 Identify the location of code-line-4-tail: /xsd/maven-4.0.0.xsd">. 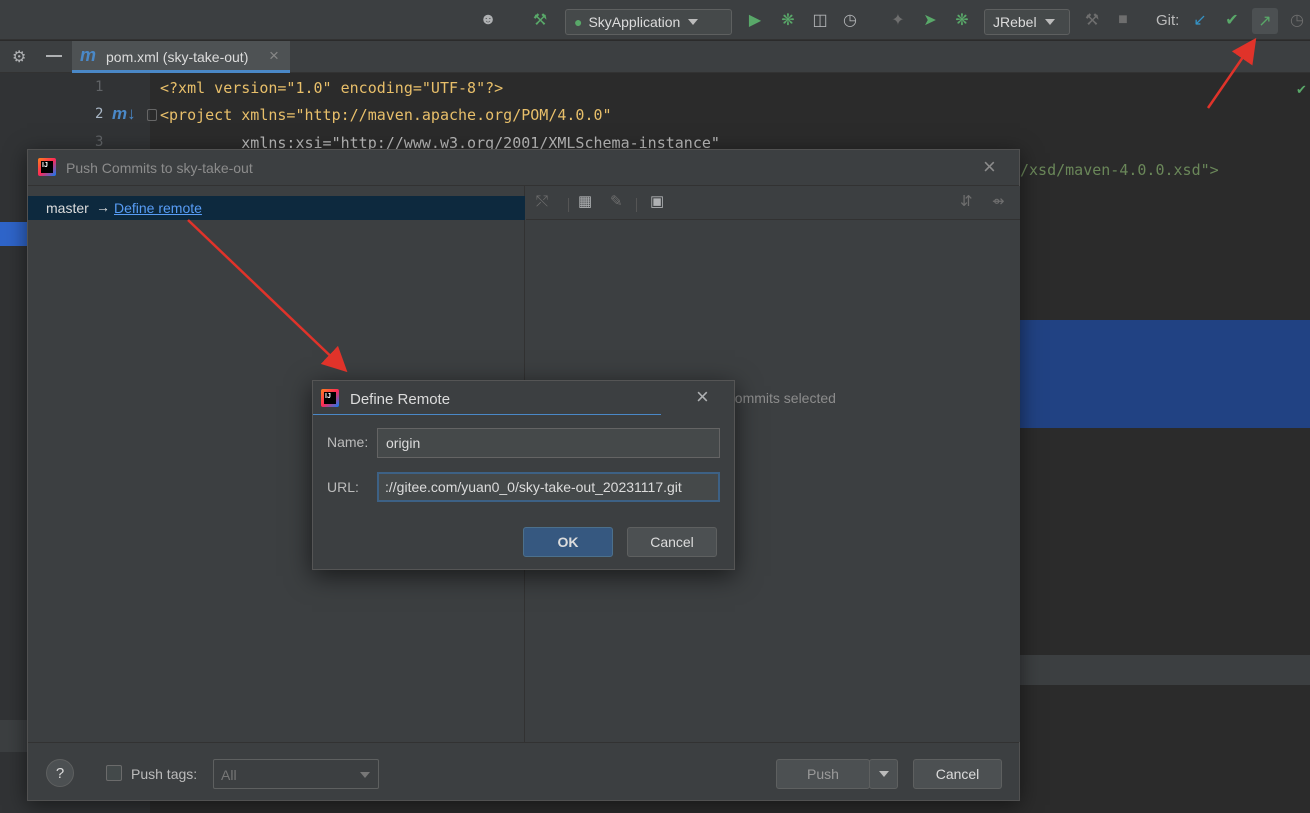
(1119, 170).